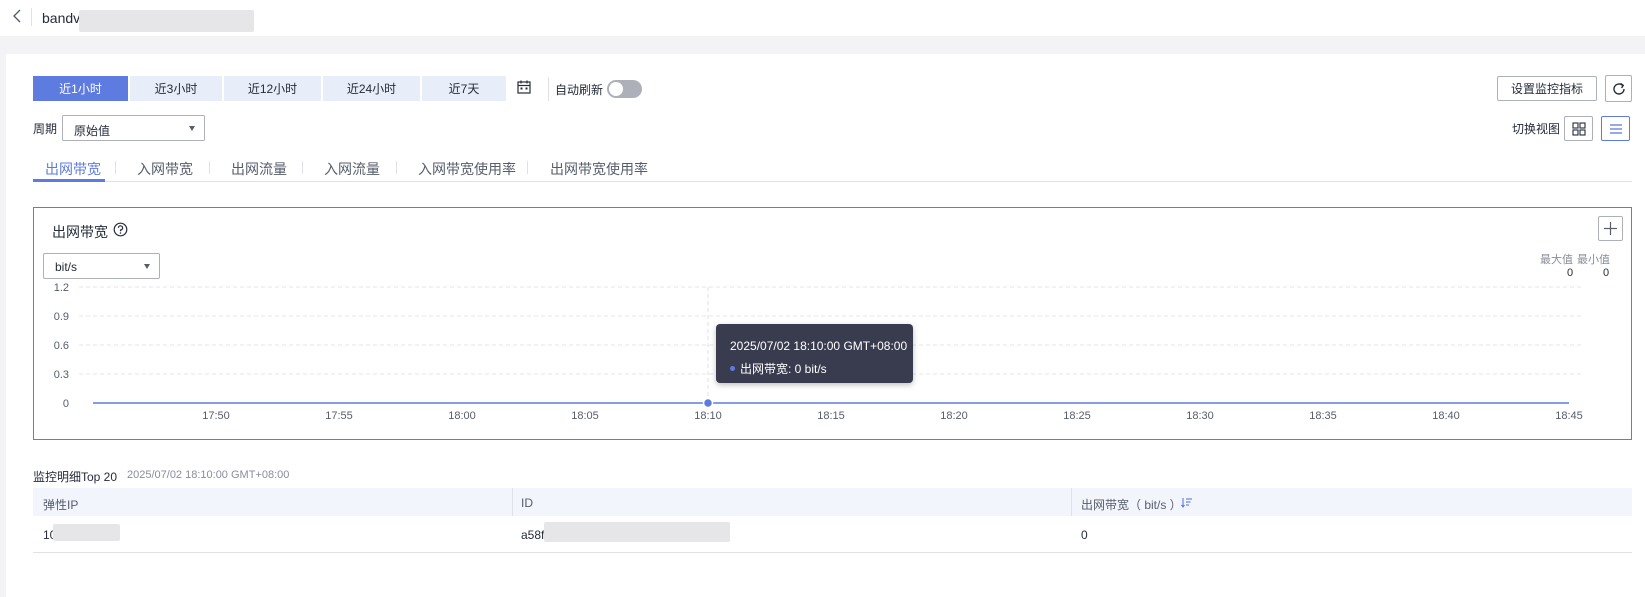 The image size is (1645, 597). I want to click on x-tick-label: 18:15, so click(831, 416).